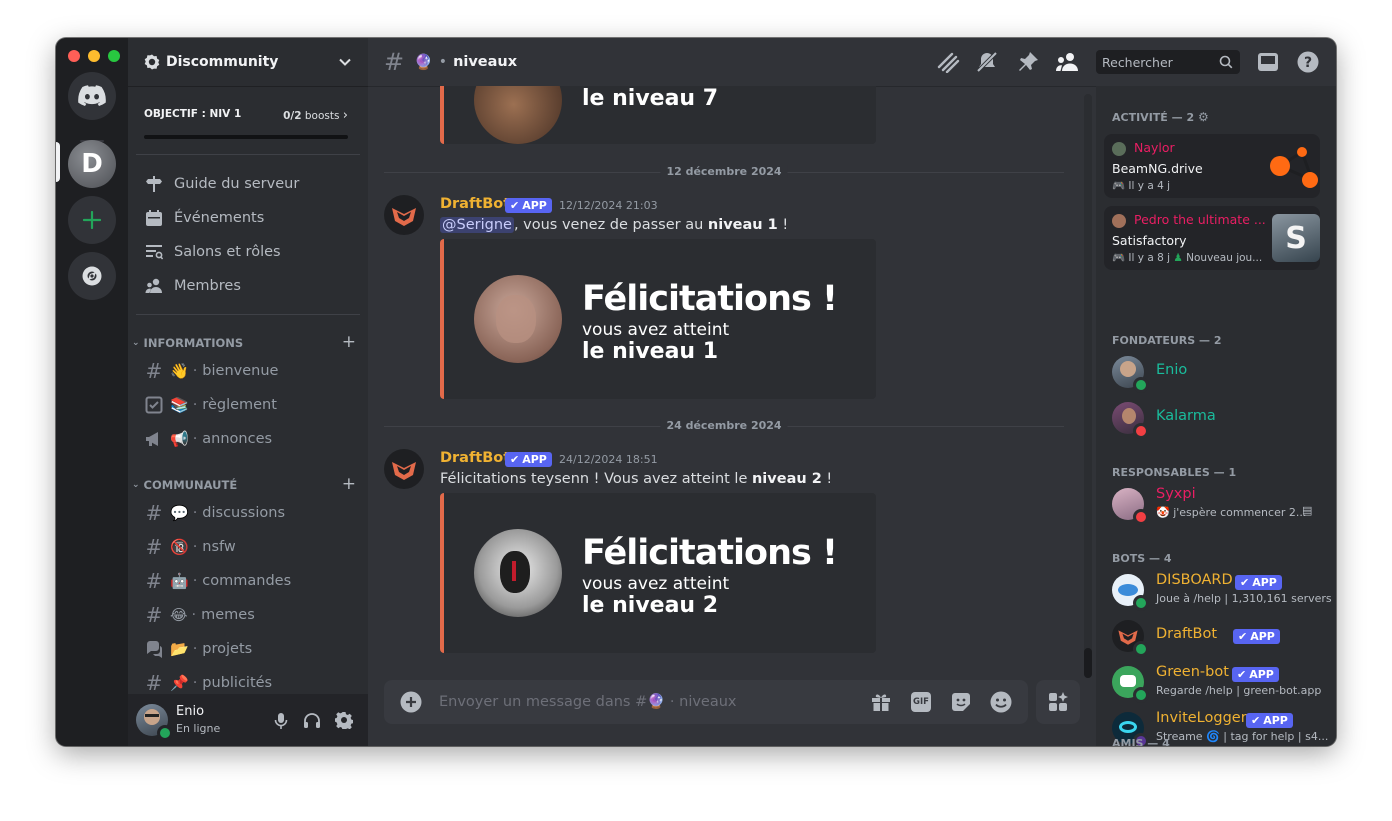 The image size is (1392, 821). I want to click on message-input: Envoyer un message dans #🔮 · niveaux, so click(588, 701).